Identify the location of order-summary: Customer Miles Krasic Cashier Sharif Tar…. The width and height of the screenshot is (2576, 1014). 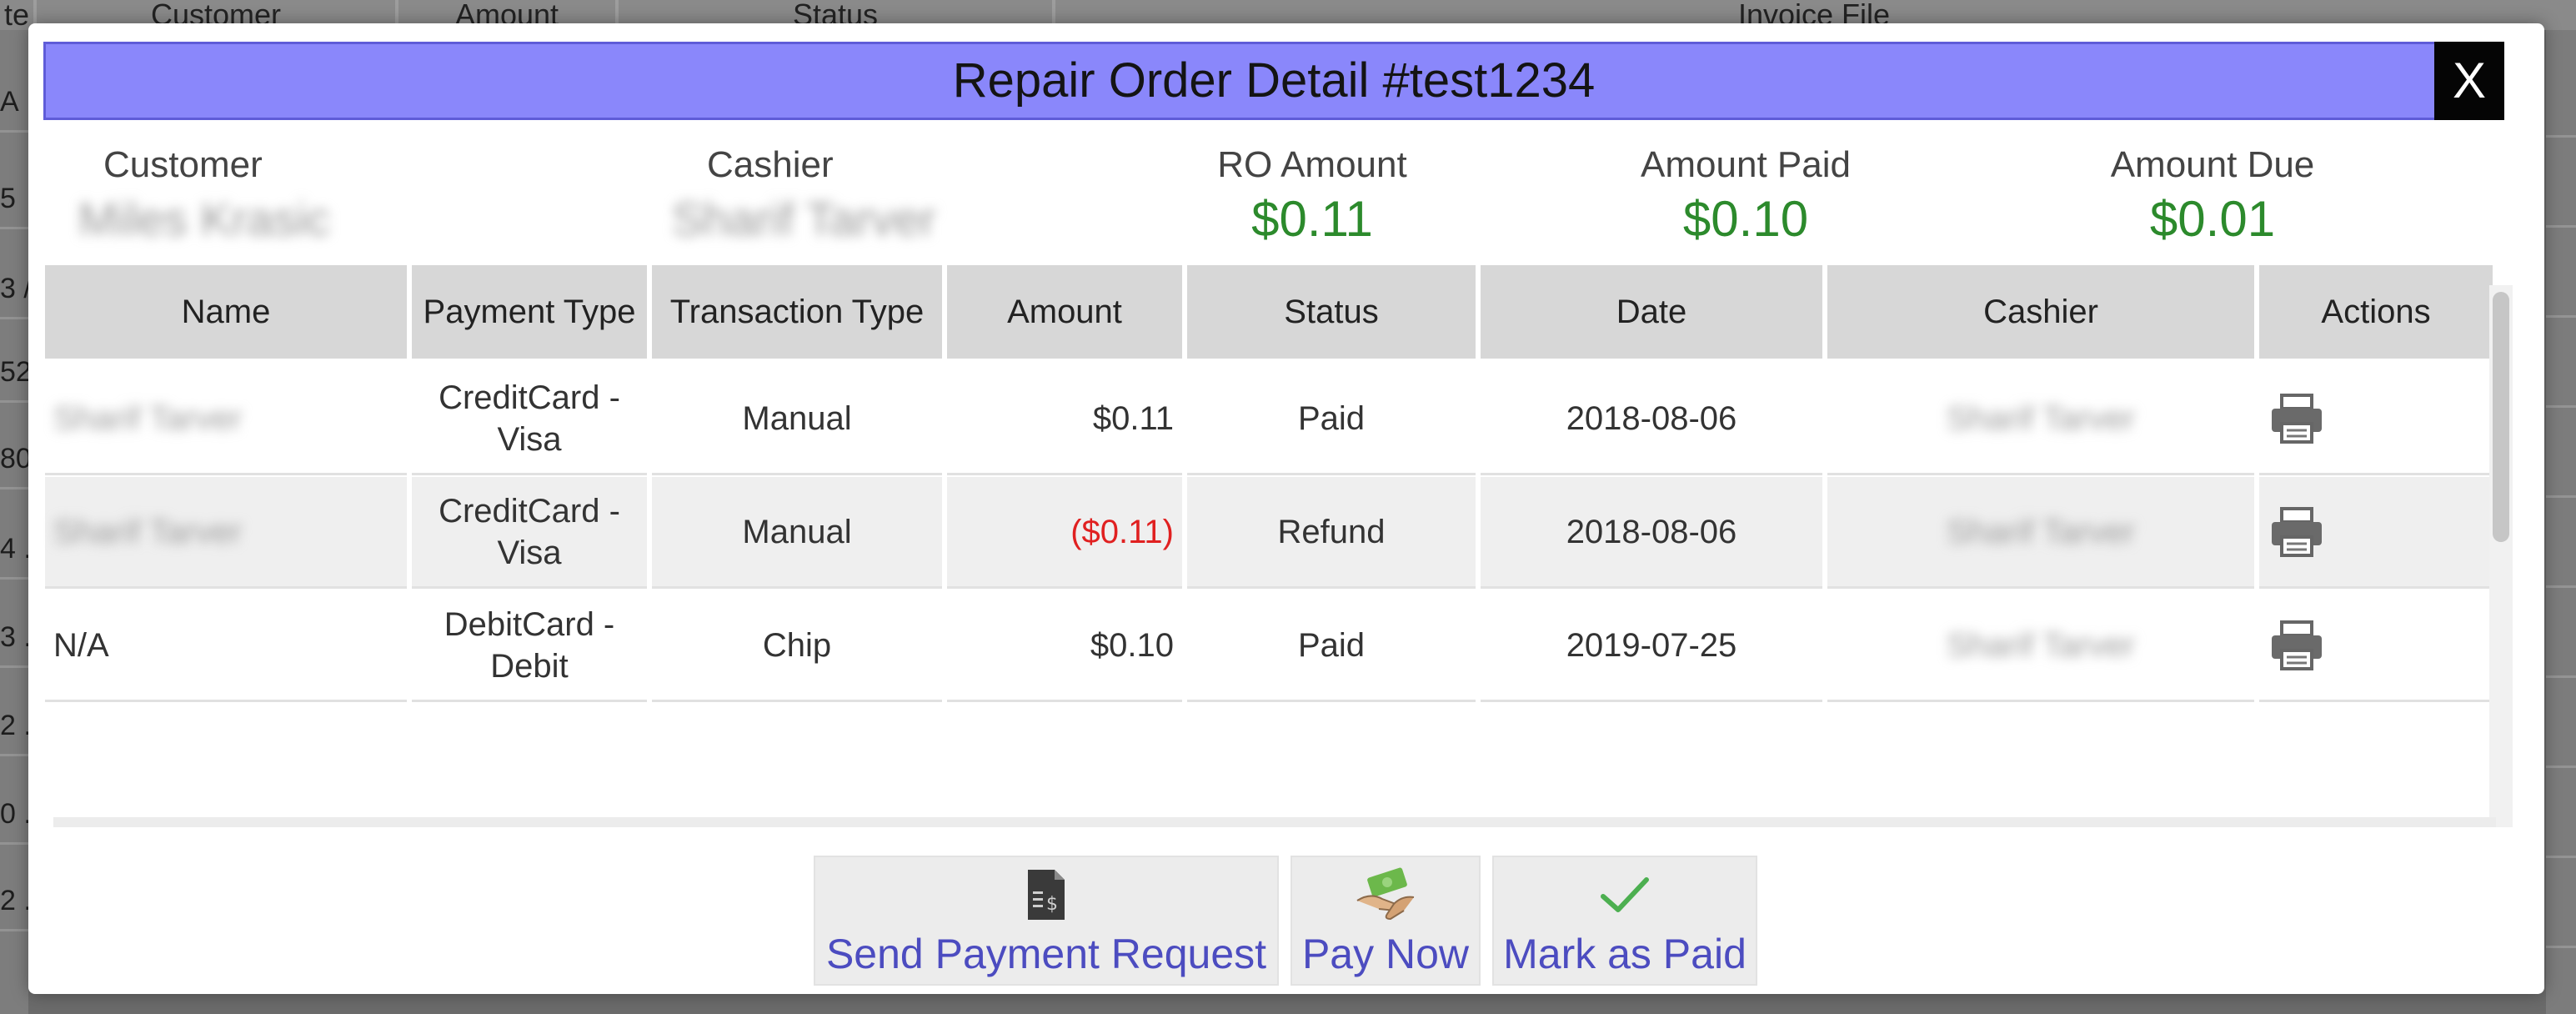
(1286, 207).